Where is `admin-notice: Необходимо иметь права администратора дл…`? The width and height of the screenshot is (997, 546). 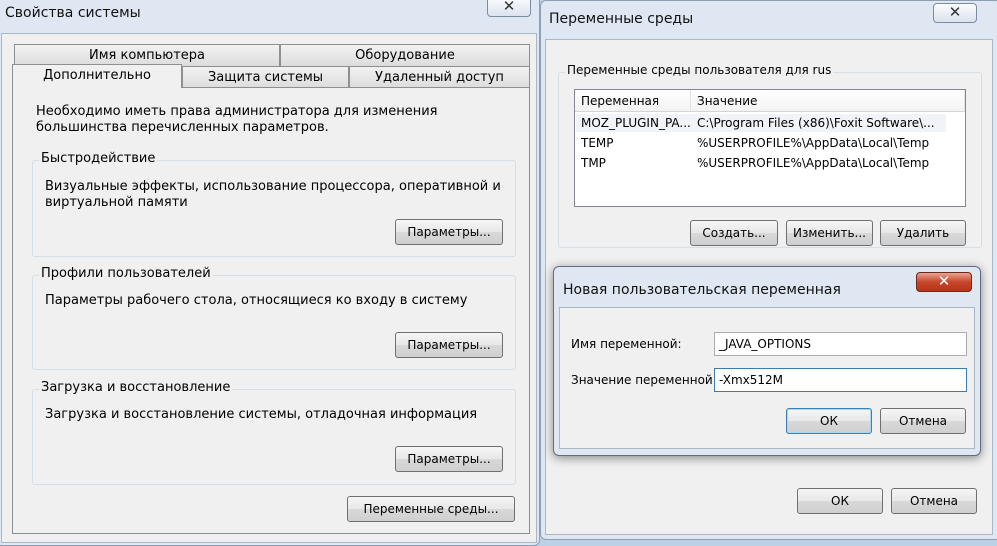 admin-notice: Необходимо иметь права администратора дл… is located at coordinates (237, 119).